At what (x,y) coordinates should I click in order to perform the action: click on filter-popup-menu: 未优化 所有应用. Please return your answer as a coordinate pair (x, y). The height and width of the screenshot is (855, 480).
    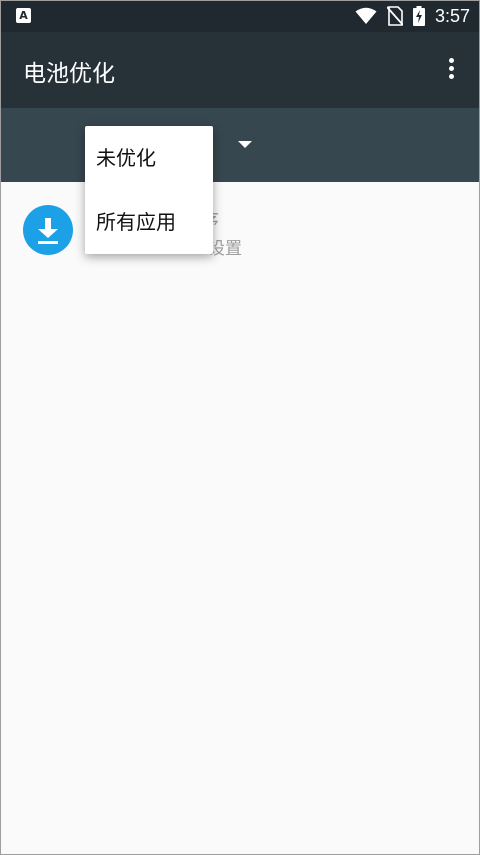
    Looking at the image, I should click on (149, 190).